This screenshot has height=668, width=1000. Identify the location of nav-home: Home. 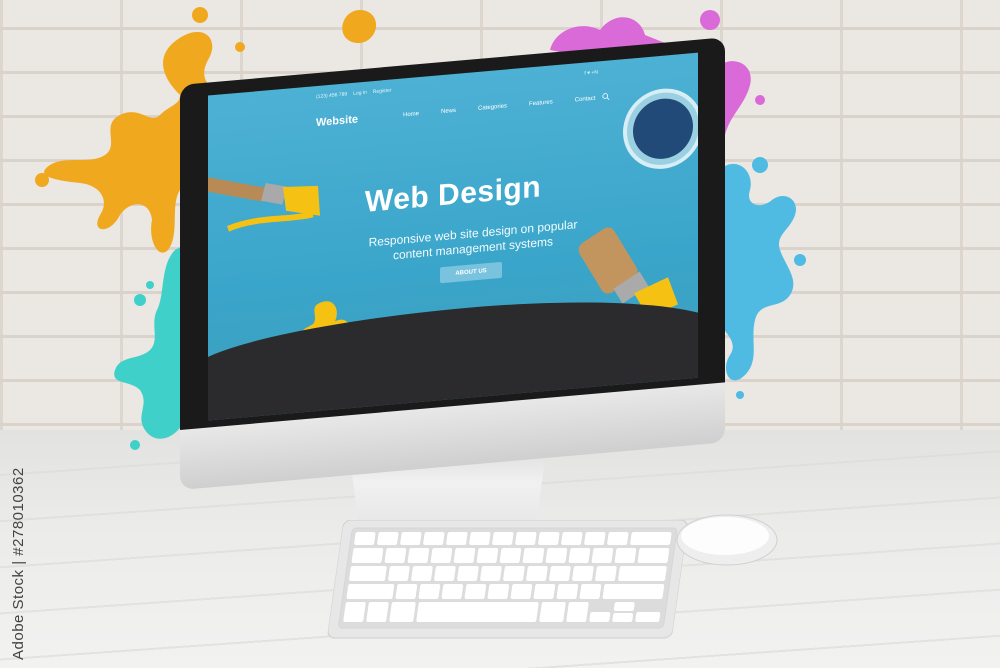
(411, 114).